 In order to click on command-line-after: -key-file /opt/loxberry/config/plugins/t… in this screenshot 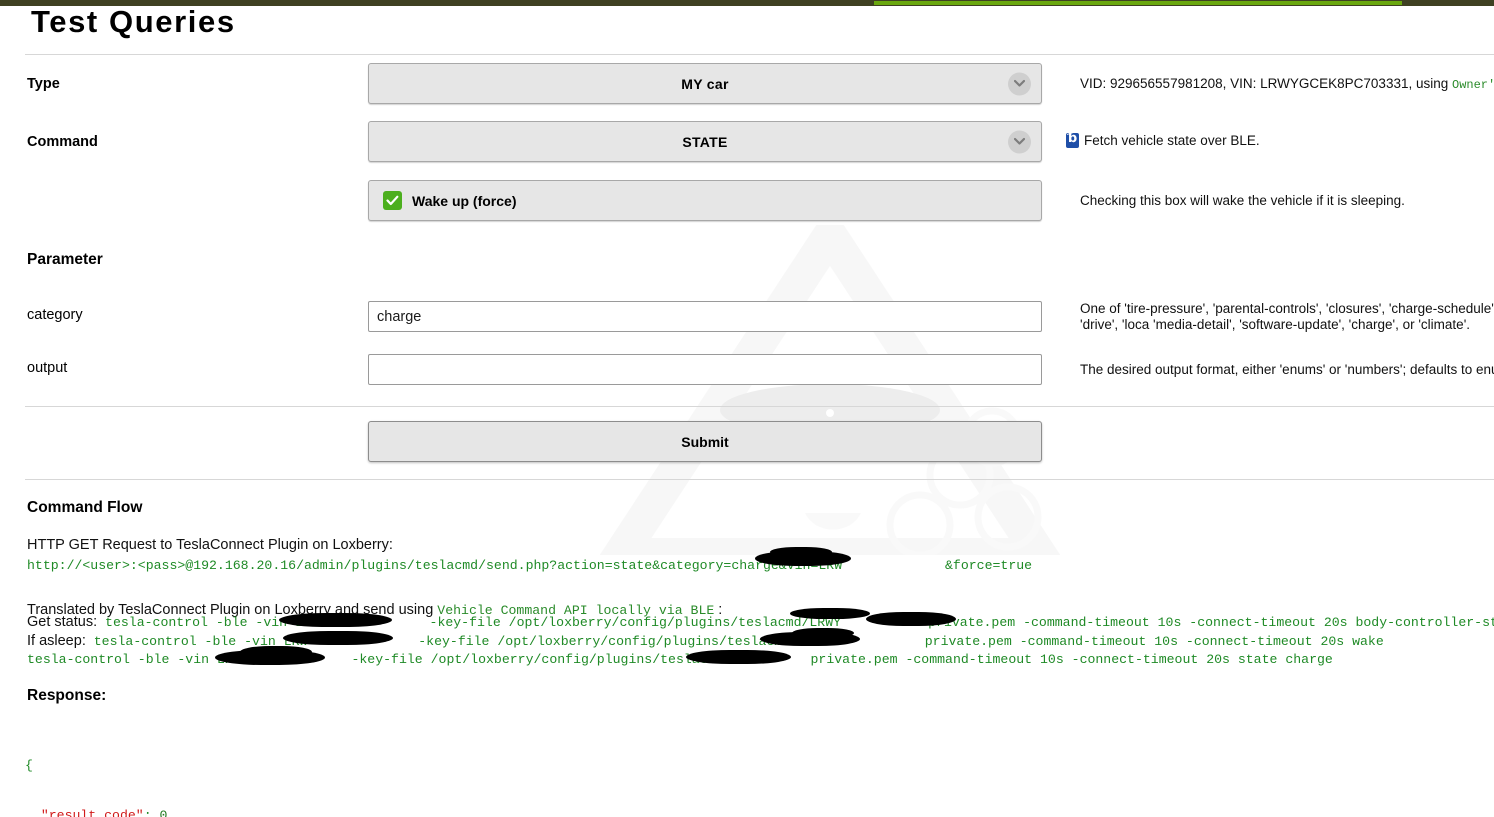, I will do `click(635, 622)`.